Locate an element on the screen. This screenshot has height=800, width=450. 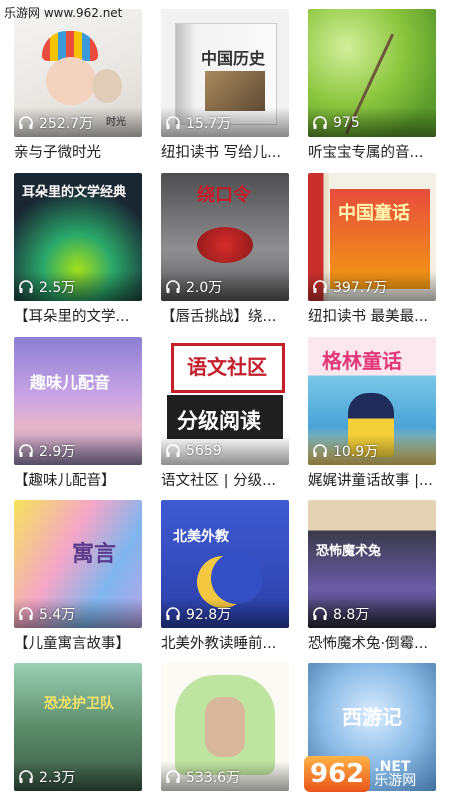
play-count: 2.5万 is located at coordinates (46, 287).